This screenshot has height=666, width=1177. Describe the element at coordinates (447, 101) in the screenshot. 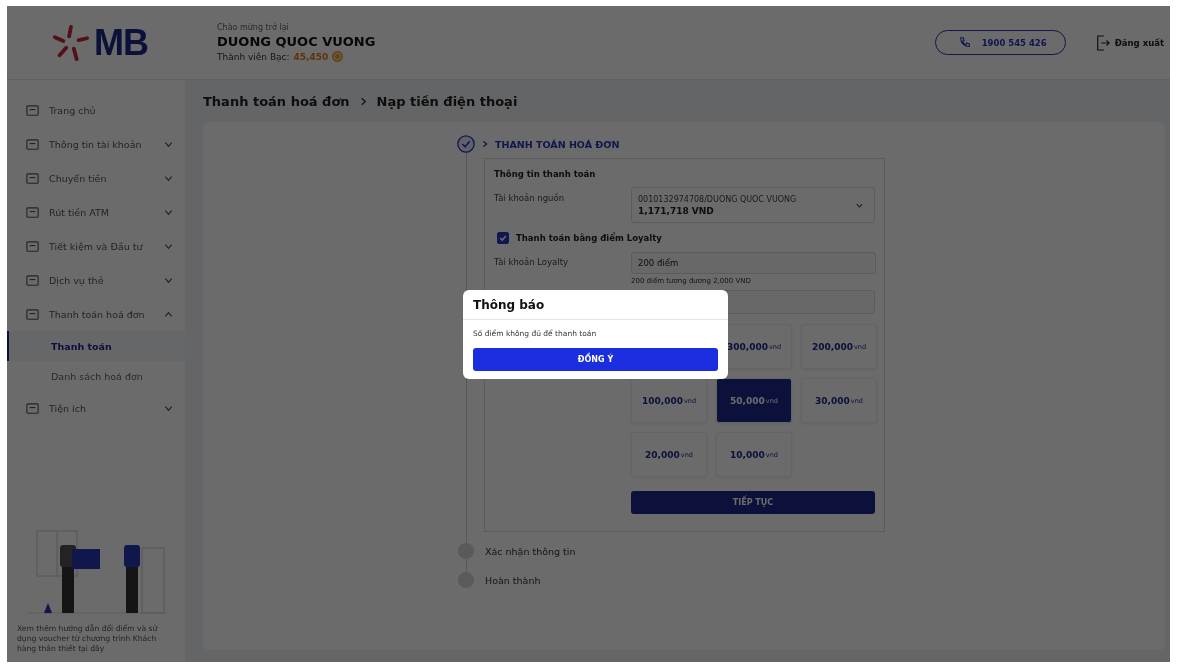

I see `breadcrumb-item: Nạp tiền điện thoại` at that location.